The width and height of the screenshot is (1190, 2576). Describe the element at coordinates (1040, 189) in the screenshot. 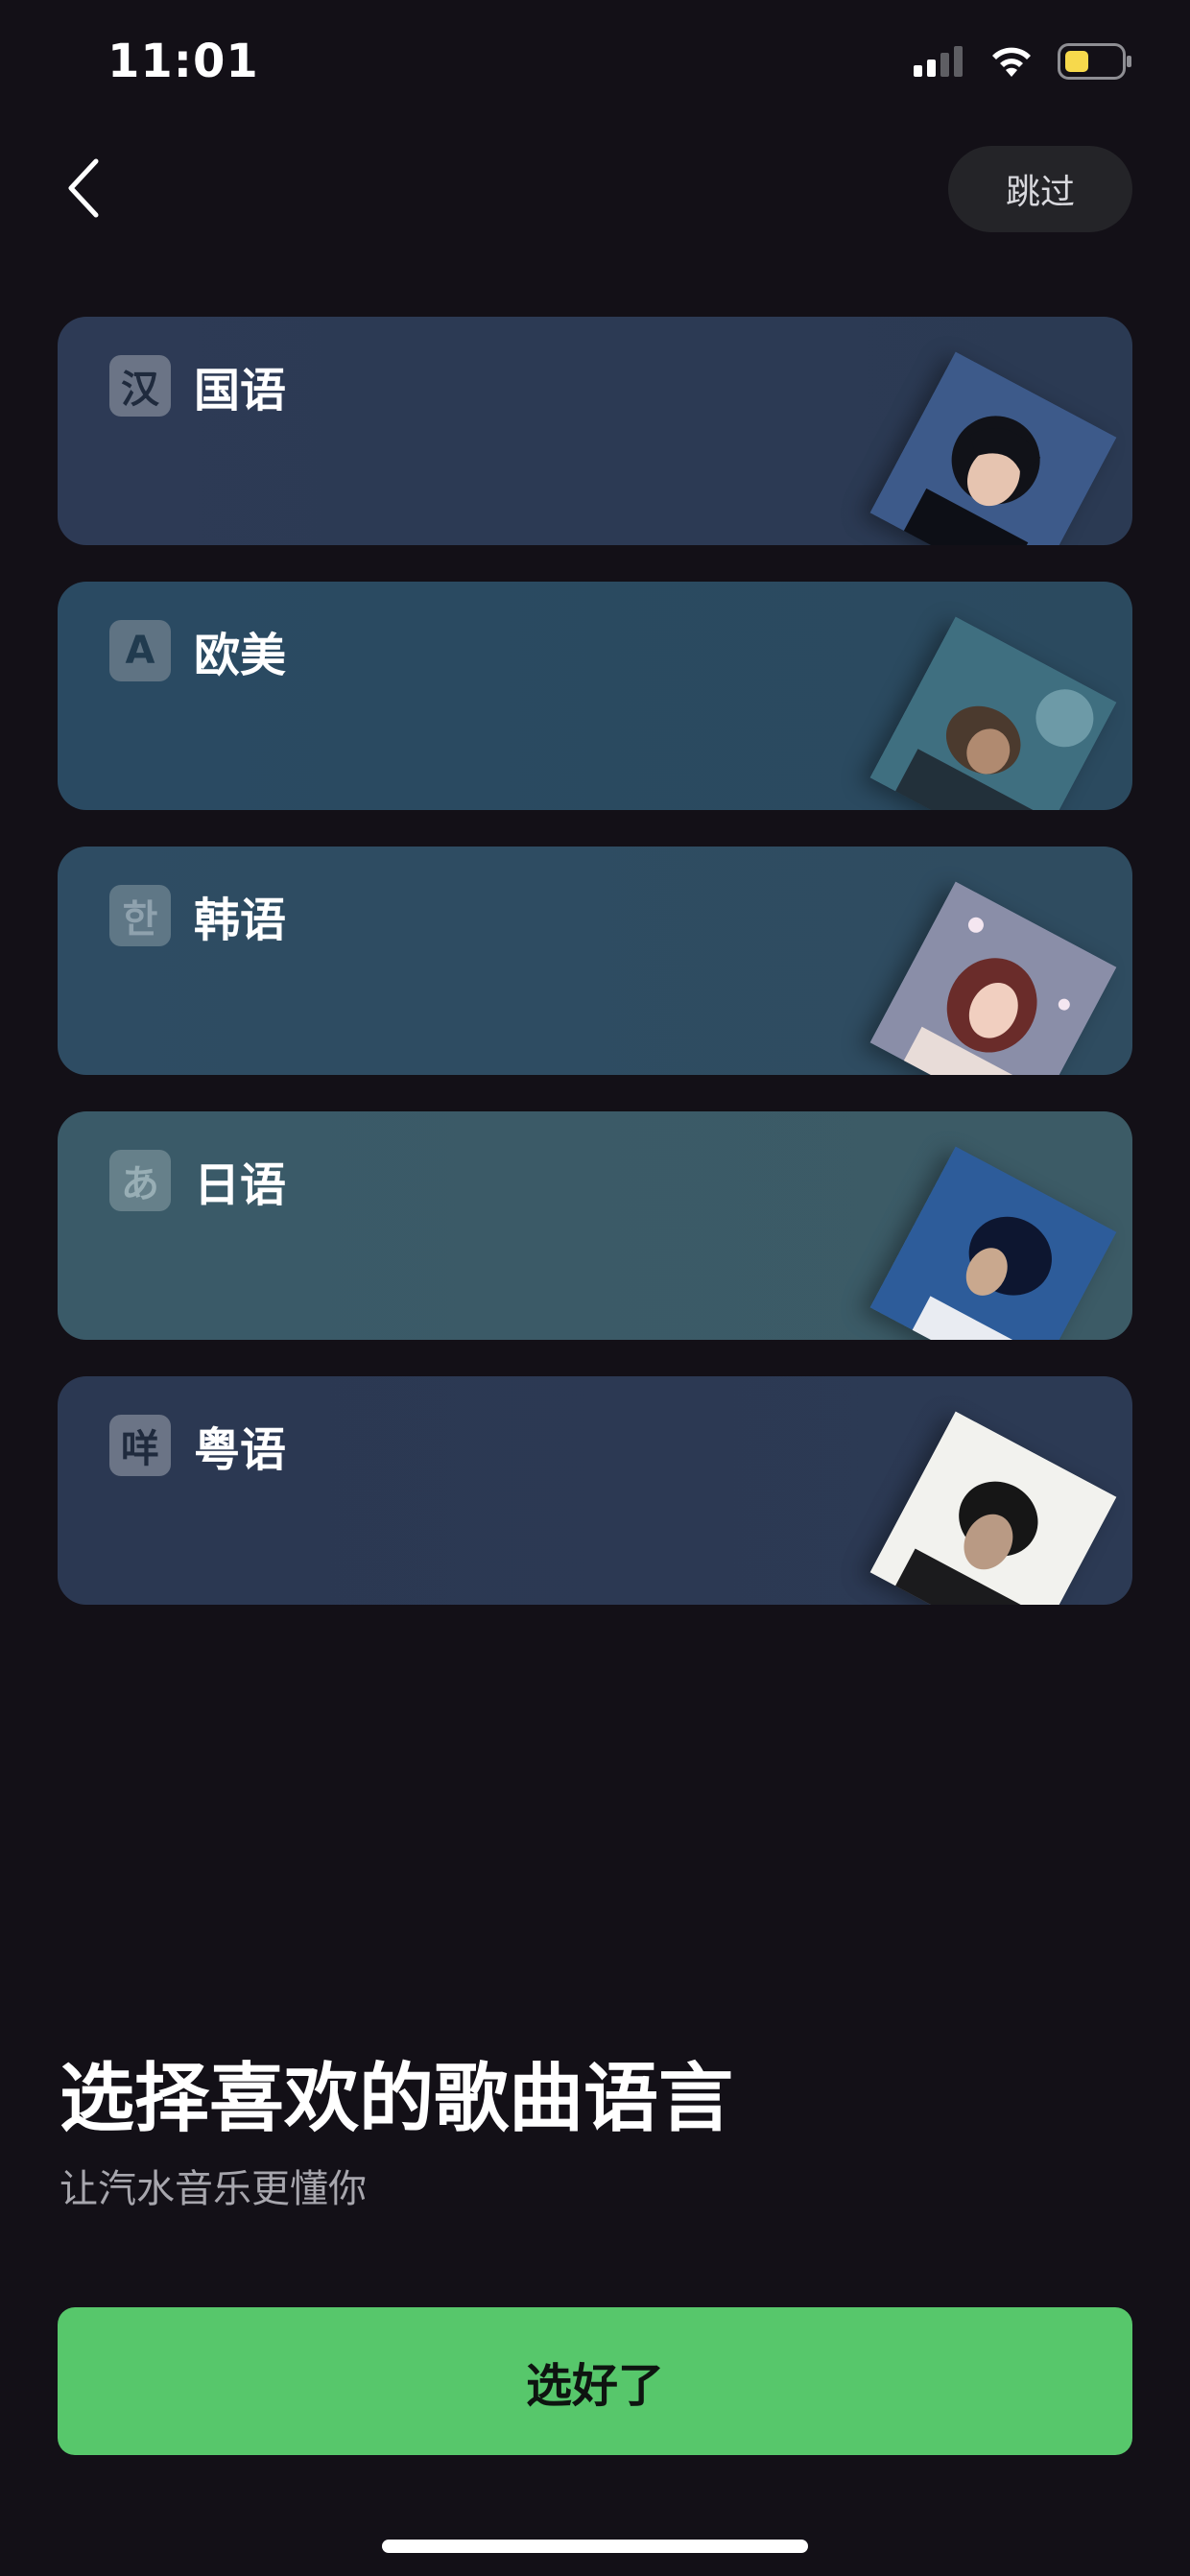

I see `skip-button: 跳过` at that location.